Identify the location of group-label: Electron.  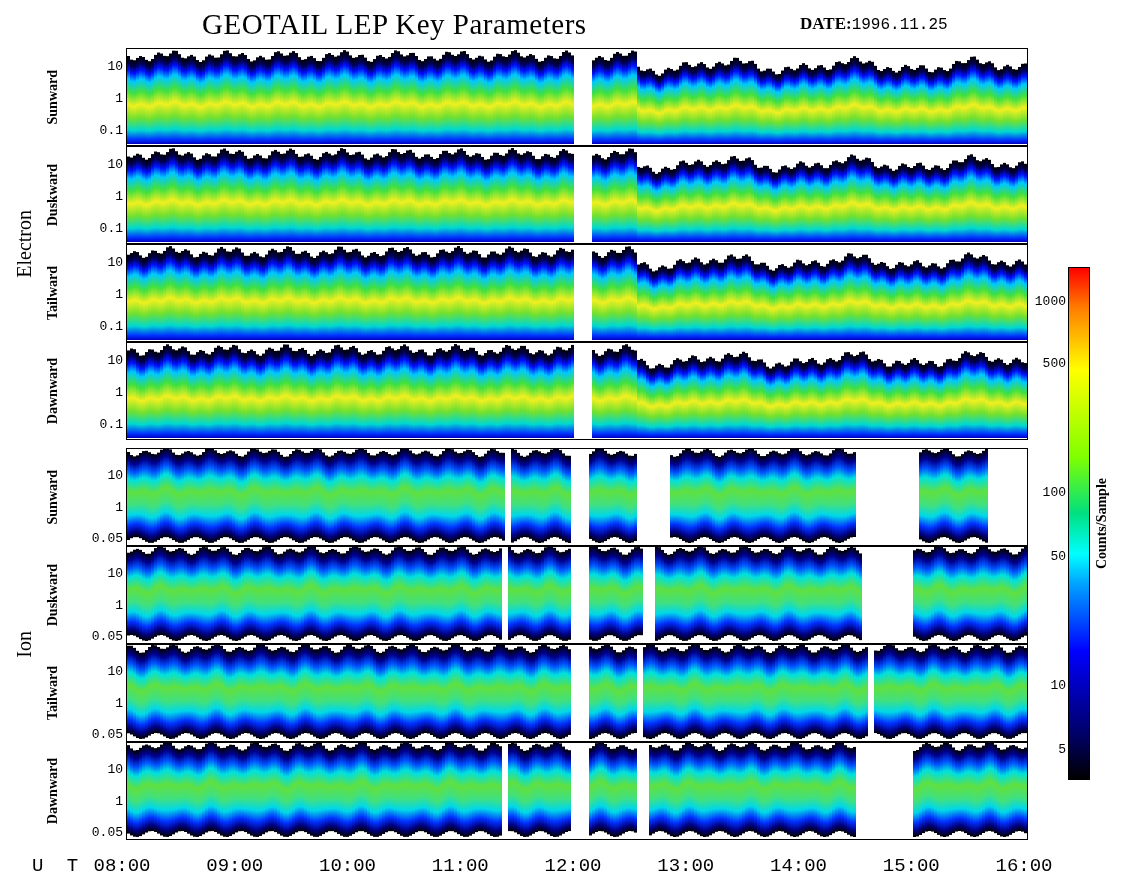
(24, 244).